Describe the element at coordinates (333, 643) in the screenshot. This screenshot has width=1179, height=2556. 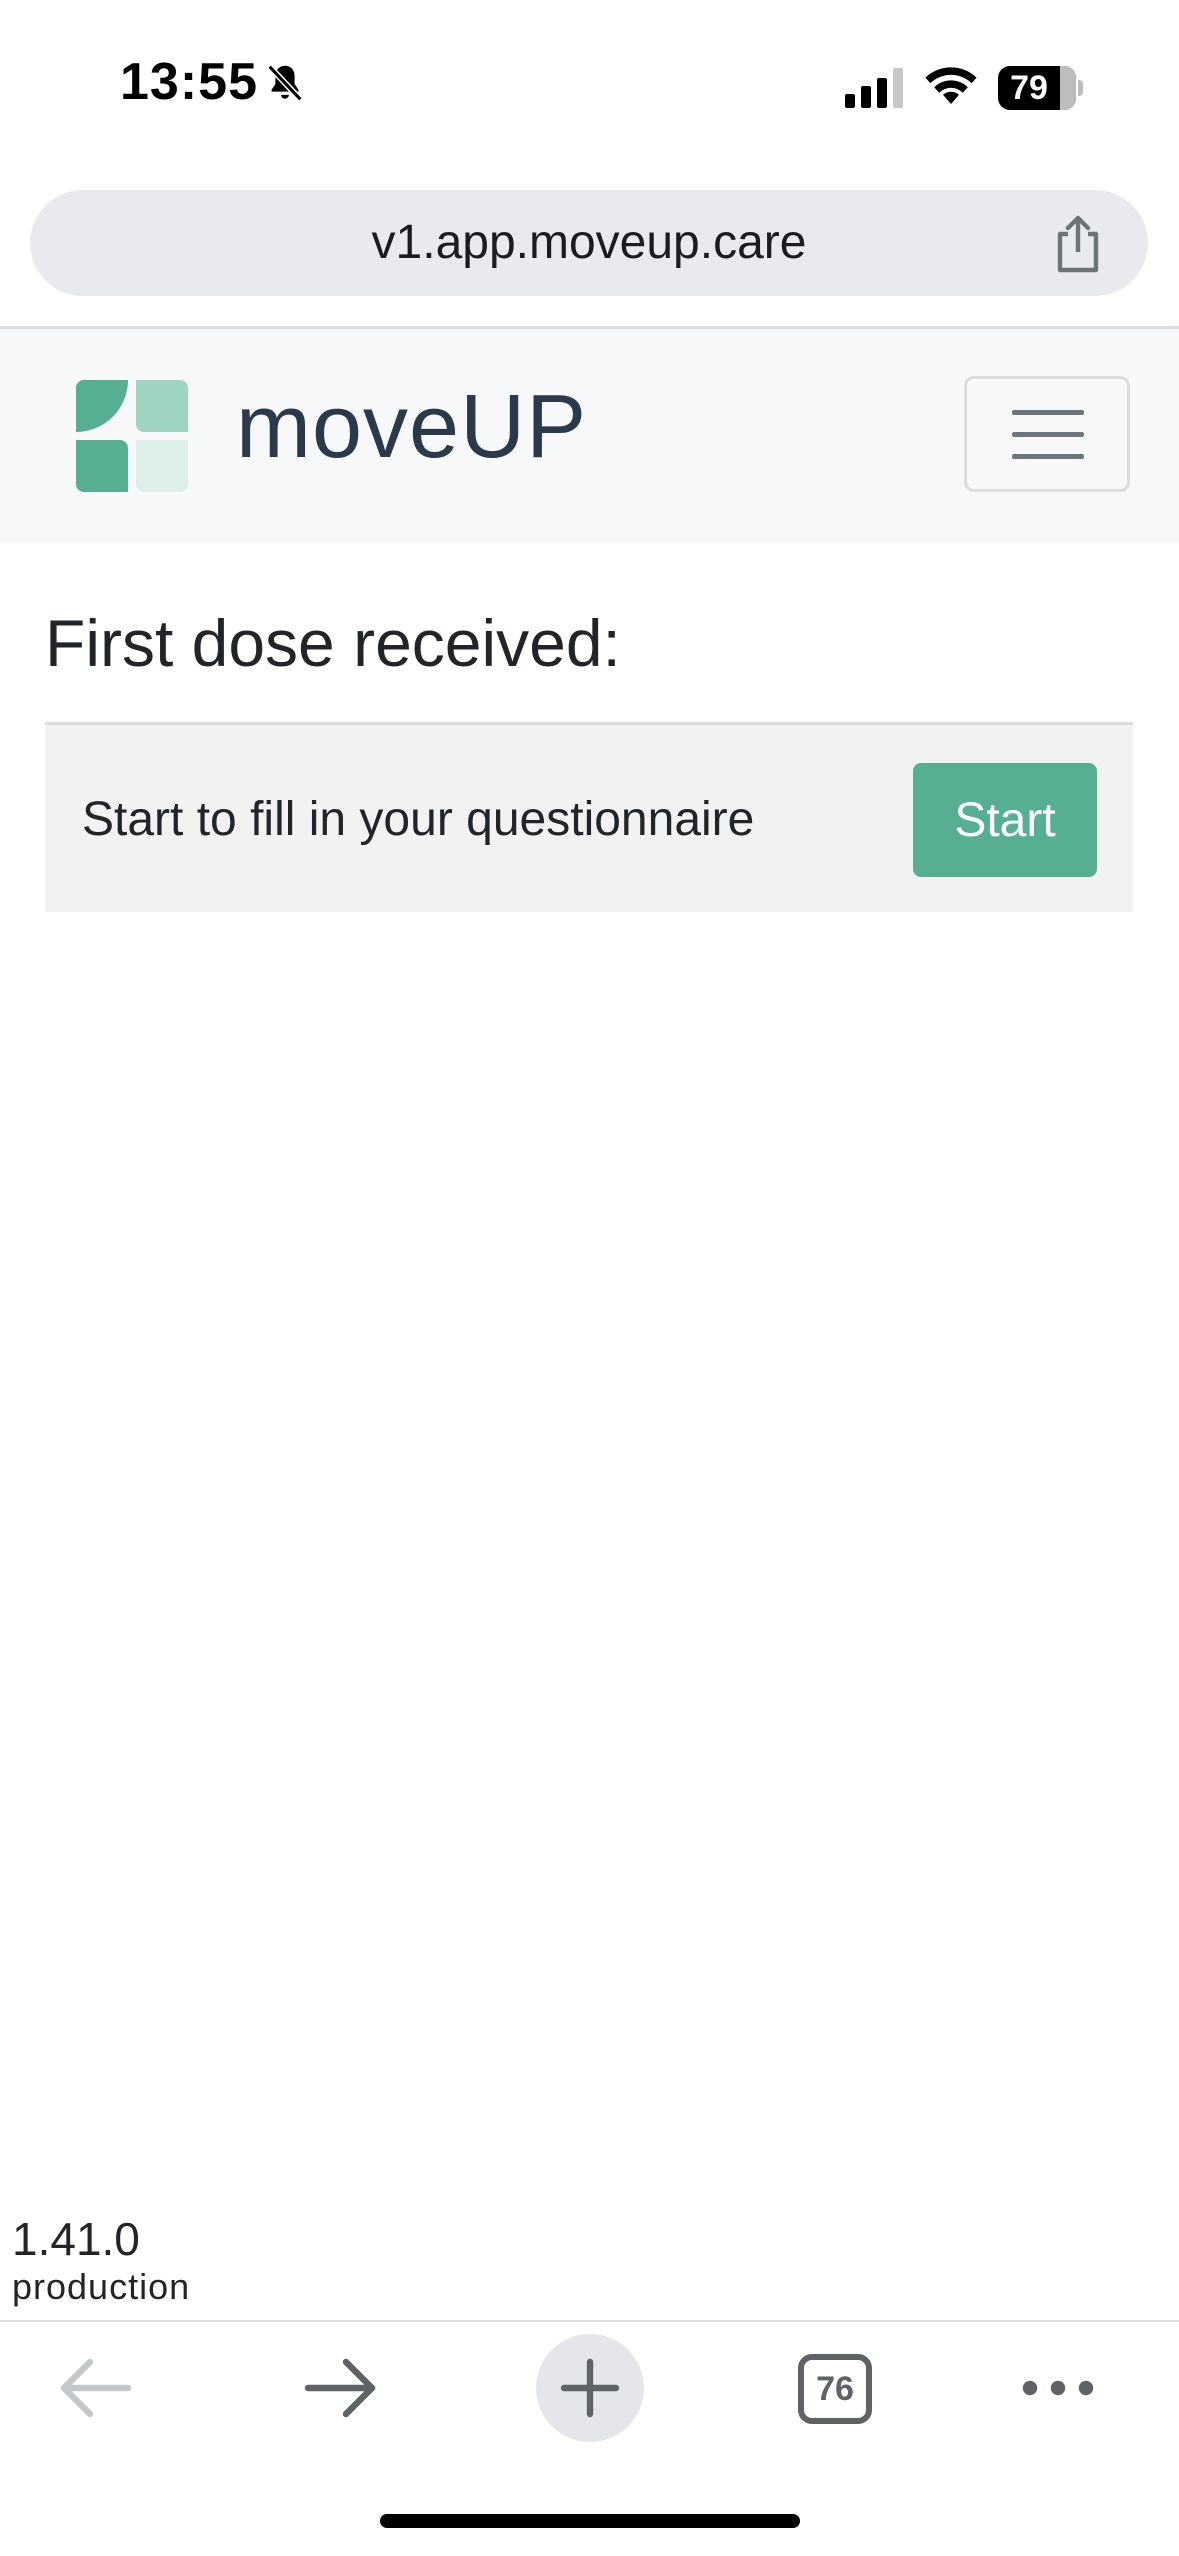
I see `page-title: First dose received:` at that location.